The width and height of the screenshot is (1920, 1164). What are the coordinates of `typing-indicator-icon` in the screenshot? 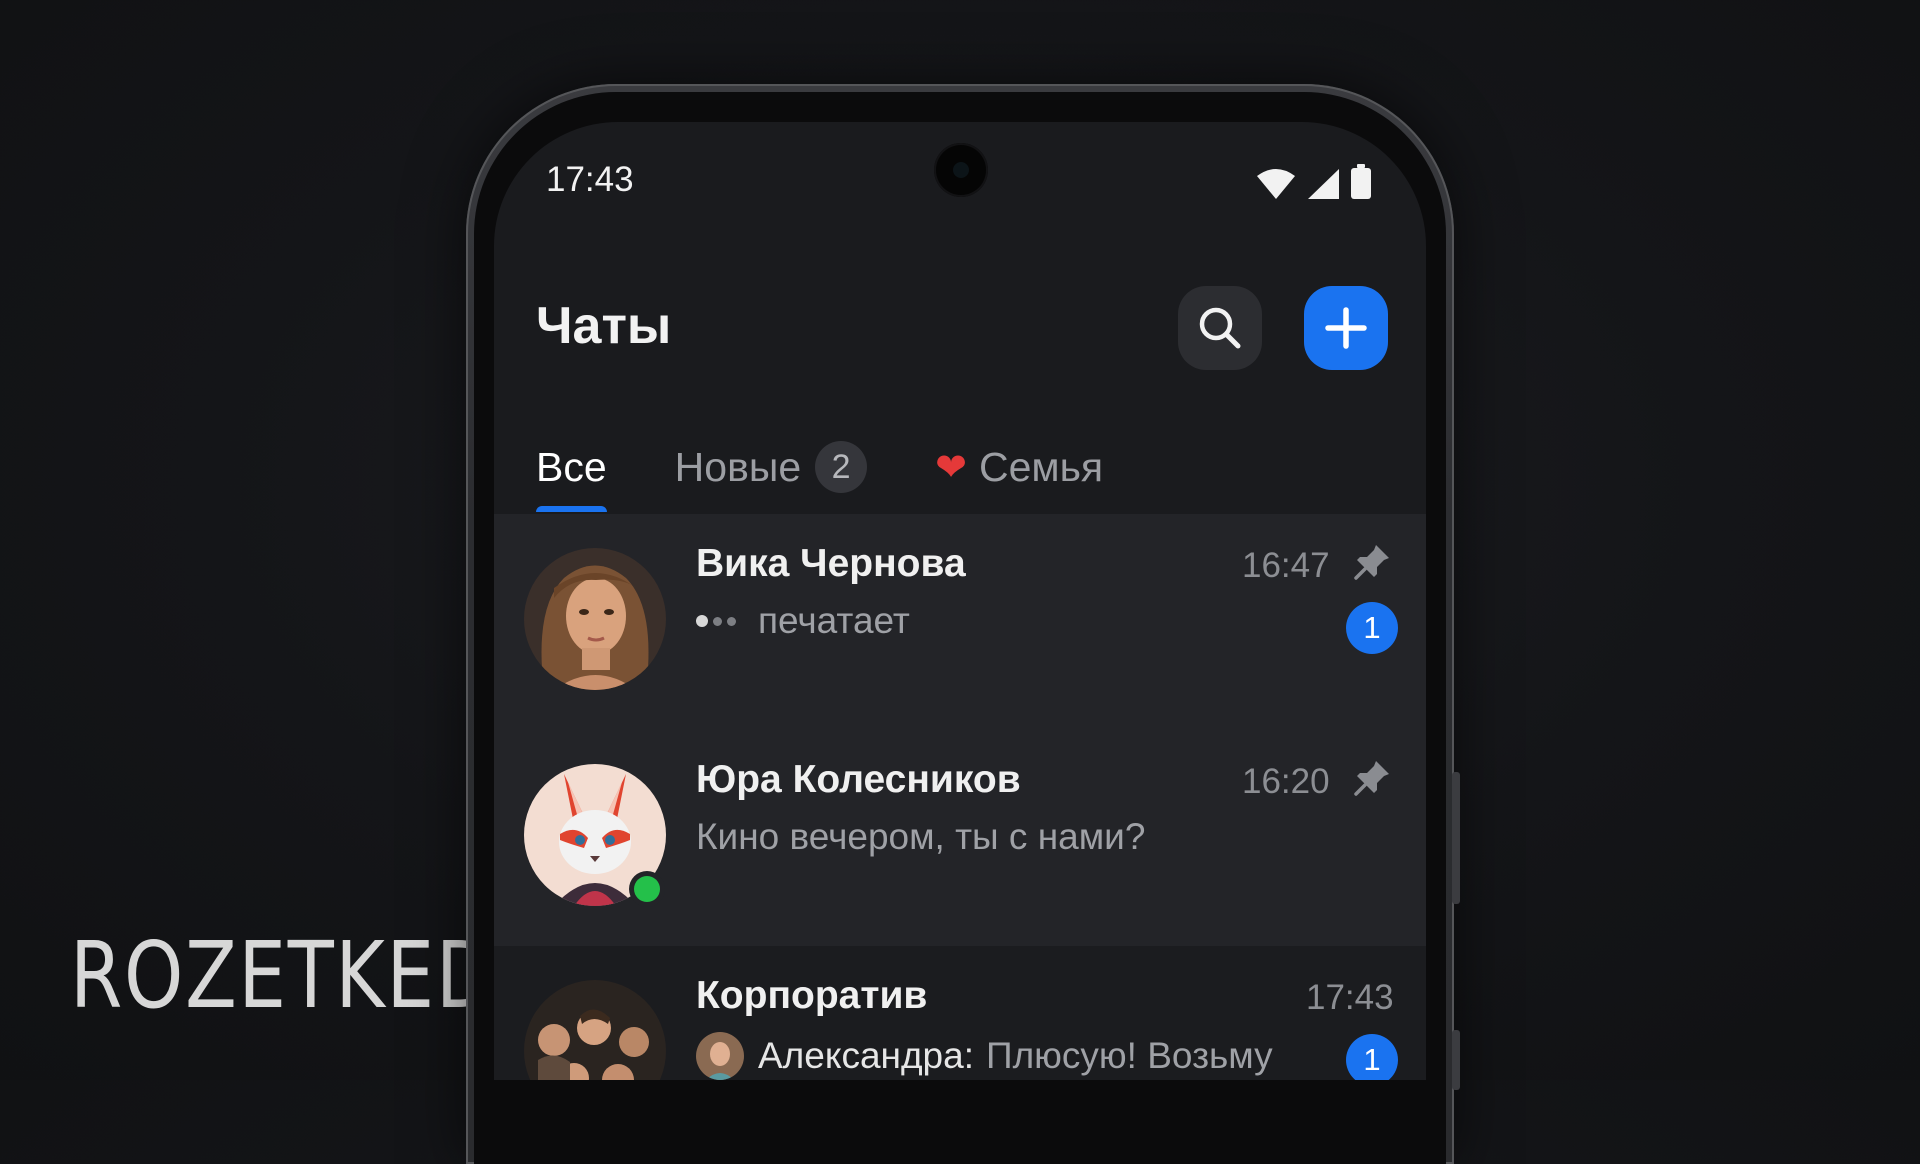 It's located at (716, 621).